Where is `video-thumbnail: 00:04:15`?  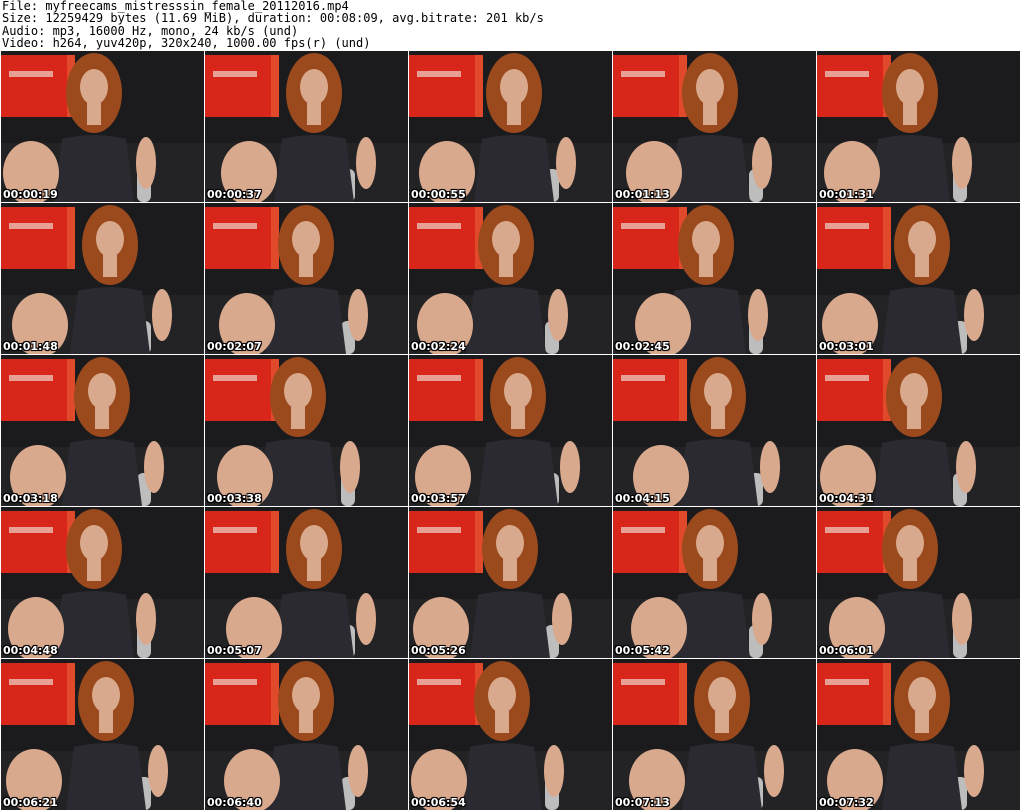 video-thumbnail: 00:04:15 is located at coordinates (714, 430).